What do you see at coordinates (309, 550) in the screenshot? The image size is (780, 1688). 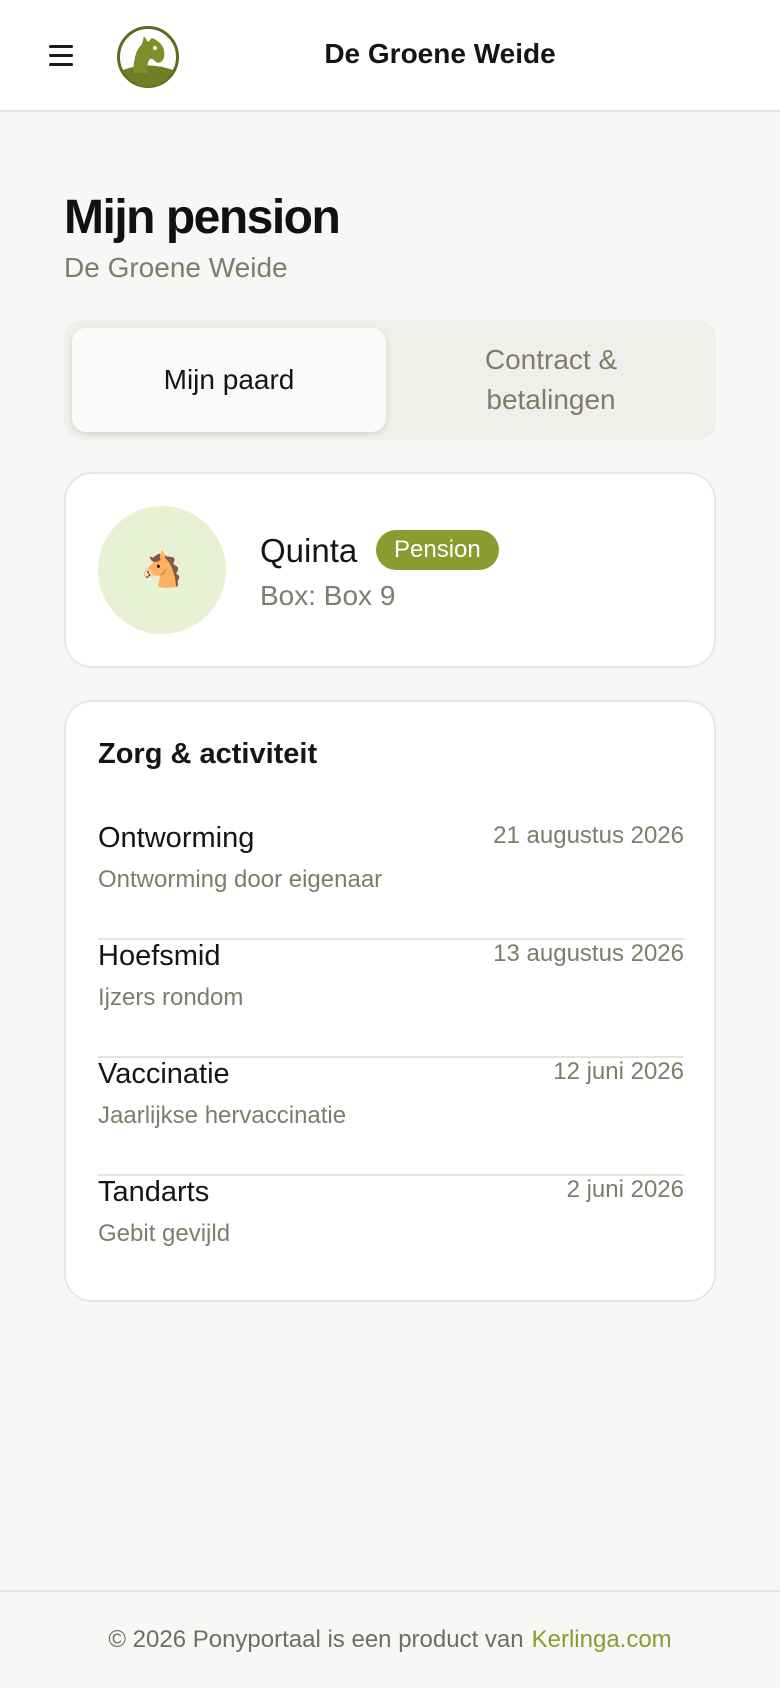 I see `horse-name: Quinta` at bounding box center [309, 550].